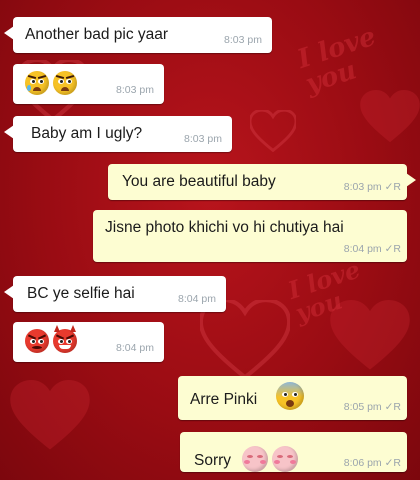 The width and height of the screenshot is (420, 480). I want to click on message-outgoing: Sorry 8:06 pm ✓R, so click(293, 452).